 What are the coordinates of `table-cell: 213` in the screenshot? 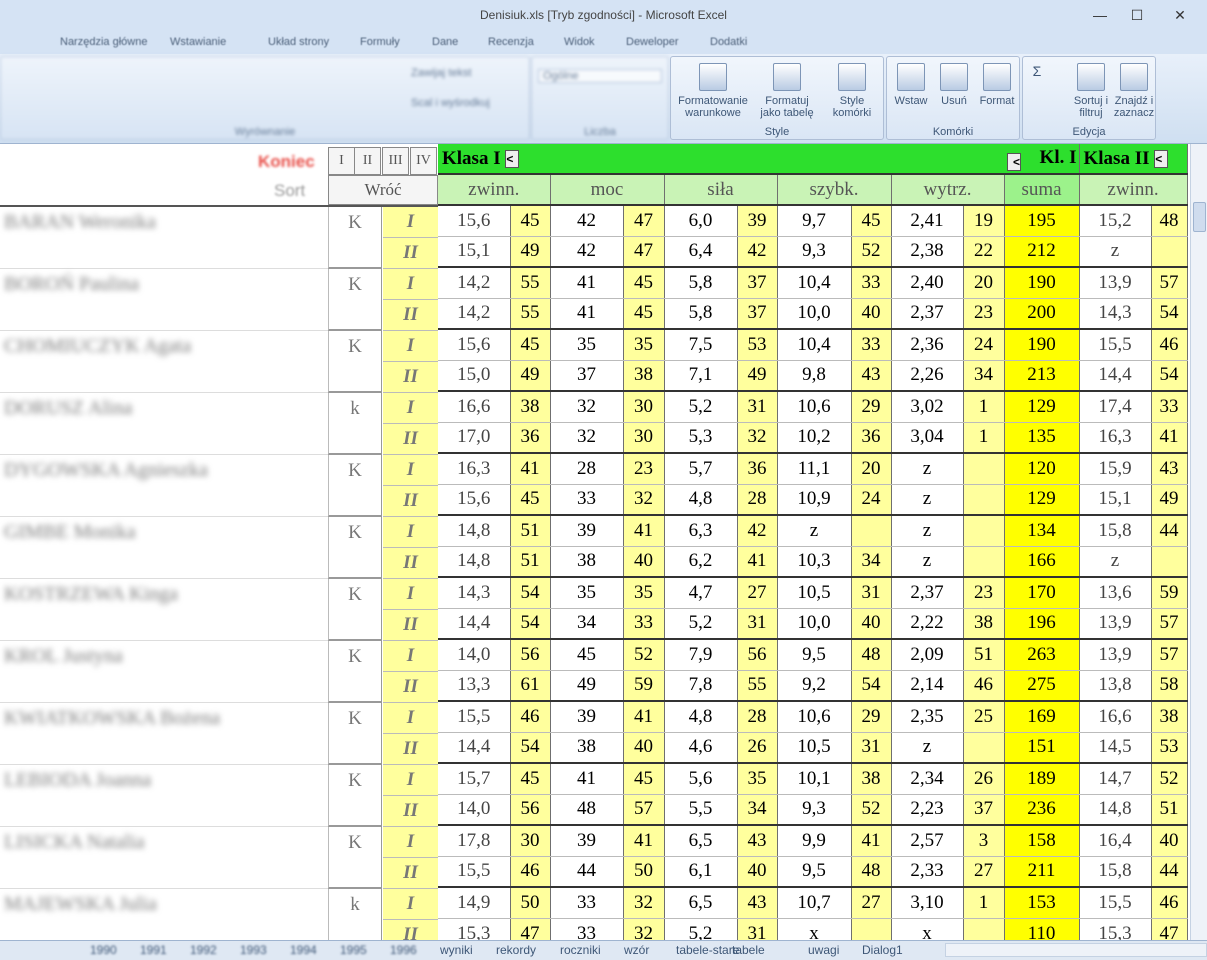 It's located at (1042, 376).